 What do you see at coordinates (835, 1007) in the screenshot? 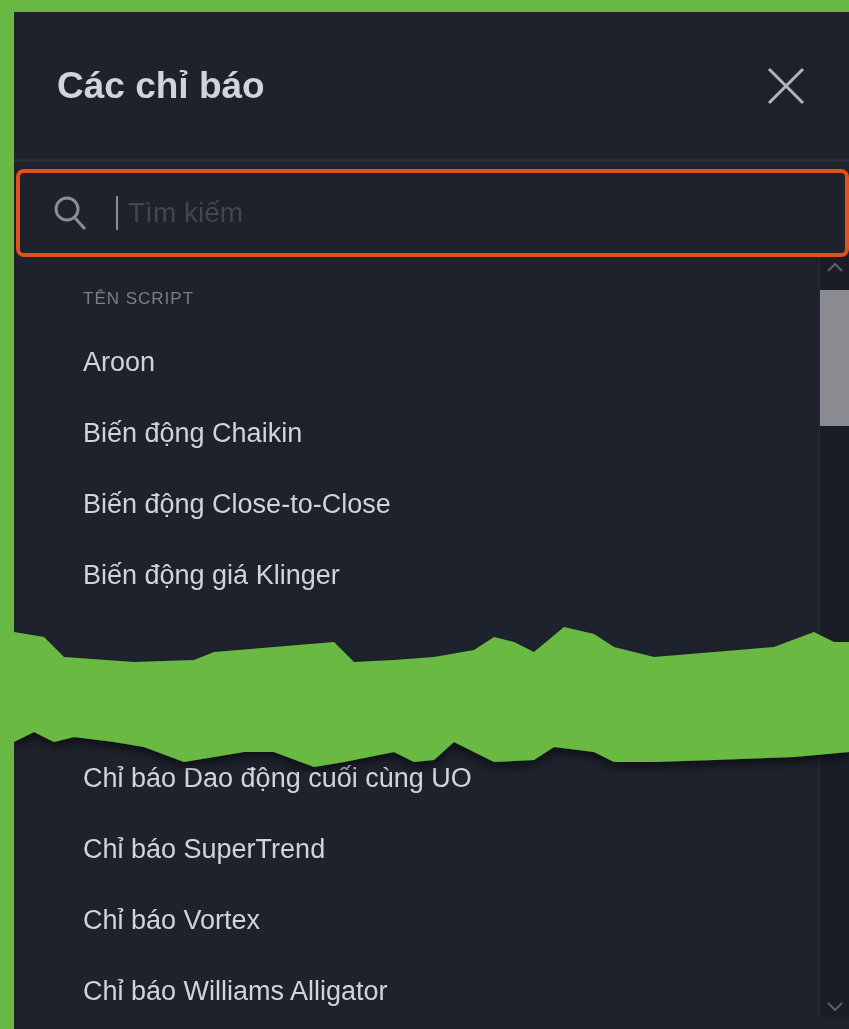
I see `scroll-down-icon` at bounding box center [835, 1007].